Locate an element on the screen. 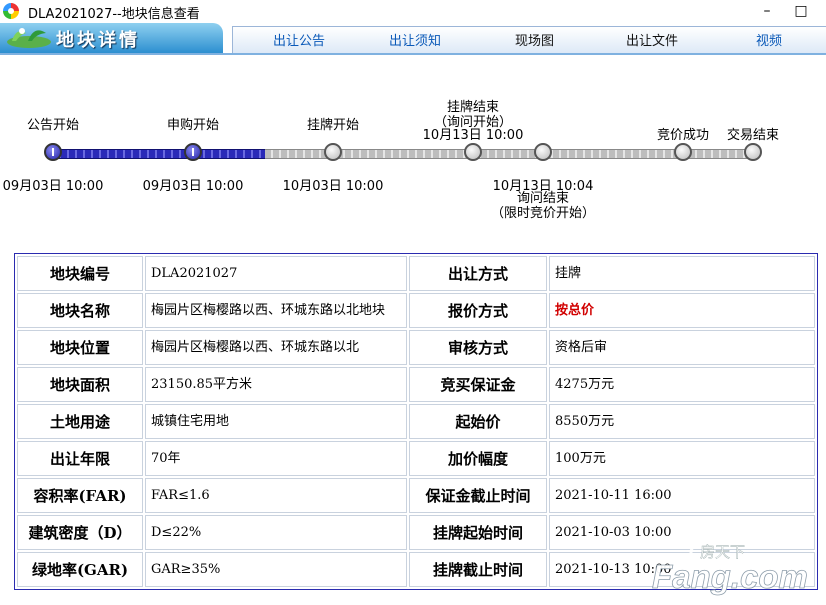 The height and width of the screenshot is (605, 826). value-density: D≤22% is located at coordinates (276, 532).